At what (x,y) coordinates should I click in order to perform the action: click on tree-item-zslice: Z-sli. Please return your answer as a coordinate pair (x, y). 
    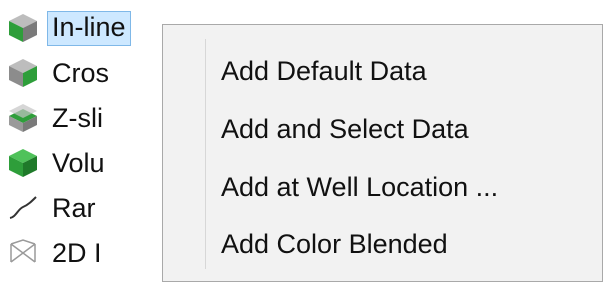
    Looking at the image, I should click on (54, 118).